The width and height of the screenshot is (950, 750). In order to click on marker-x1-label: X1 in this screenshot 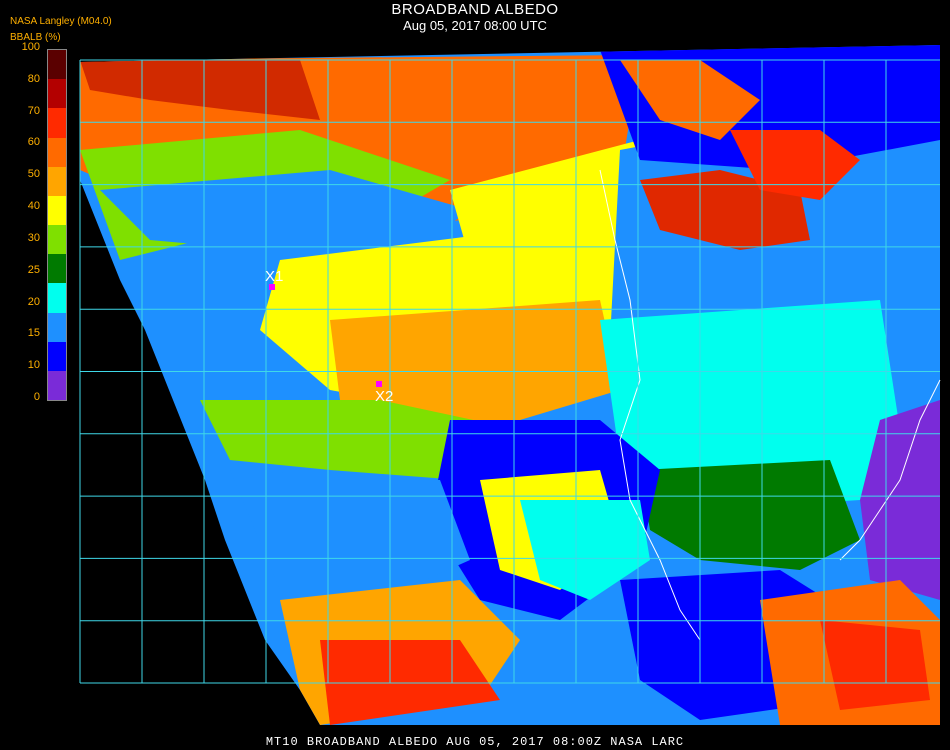, I will do `click(274, 276)`.